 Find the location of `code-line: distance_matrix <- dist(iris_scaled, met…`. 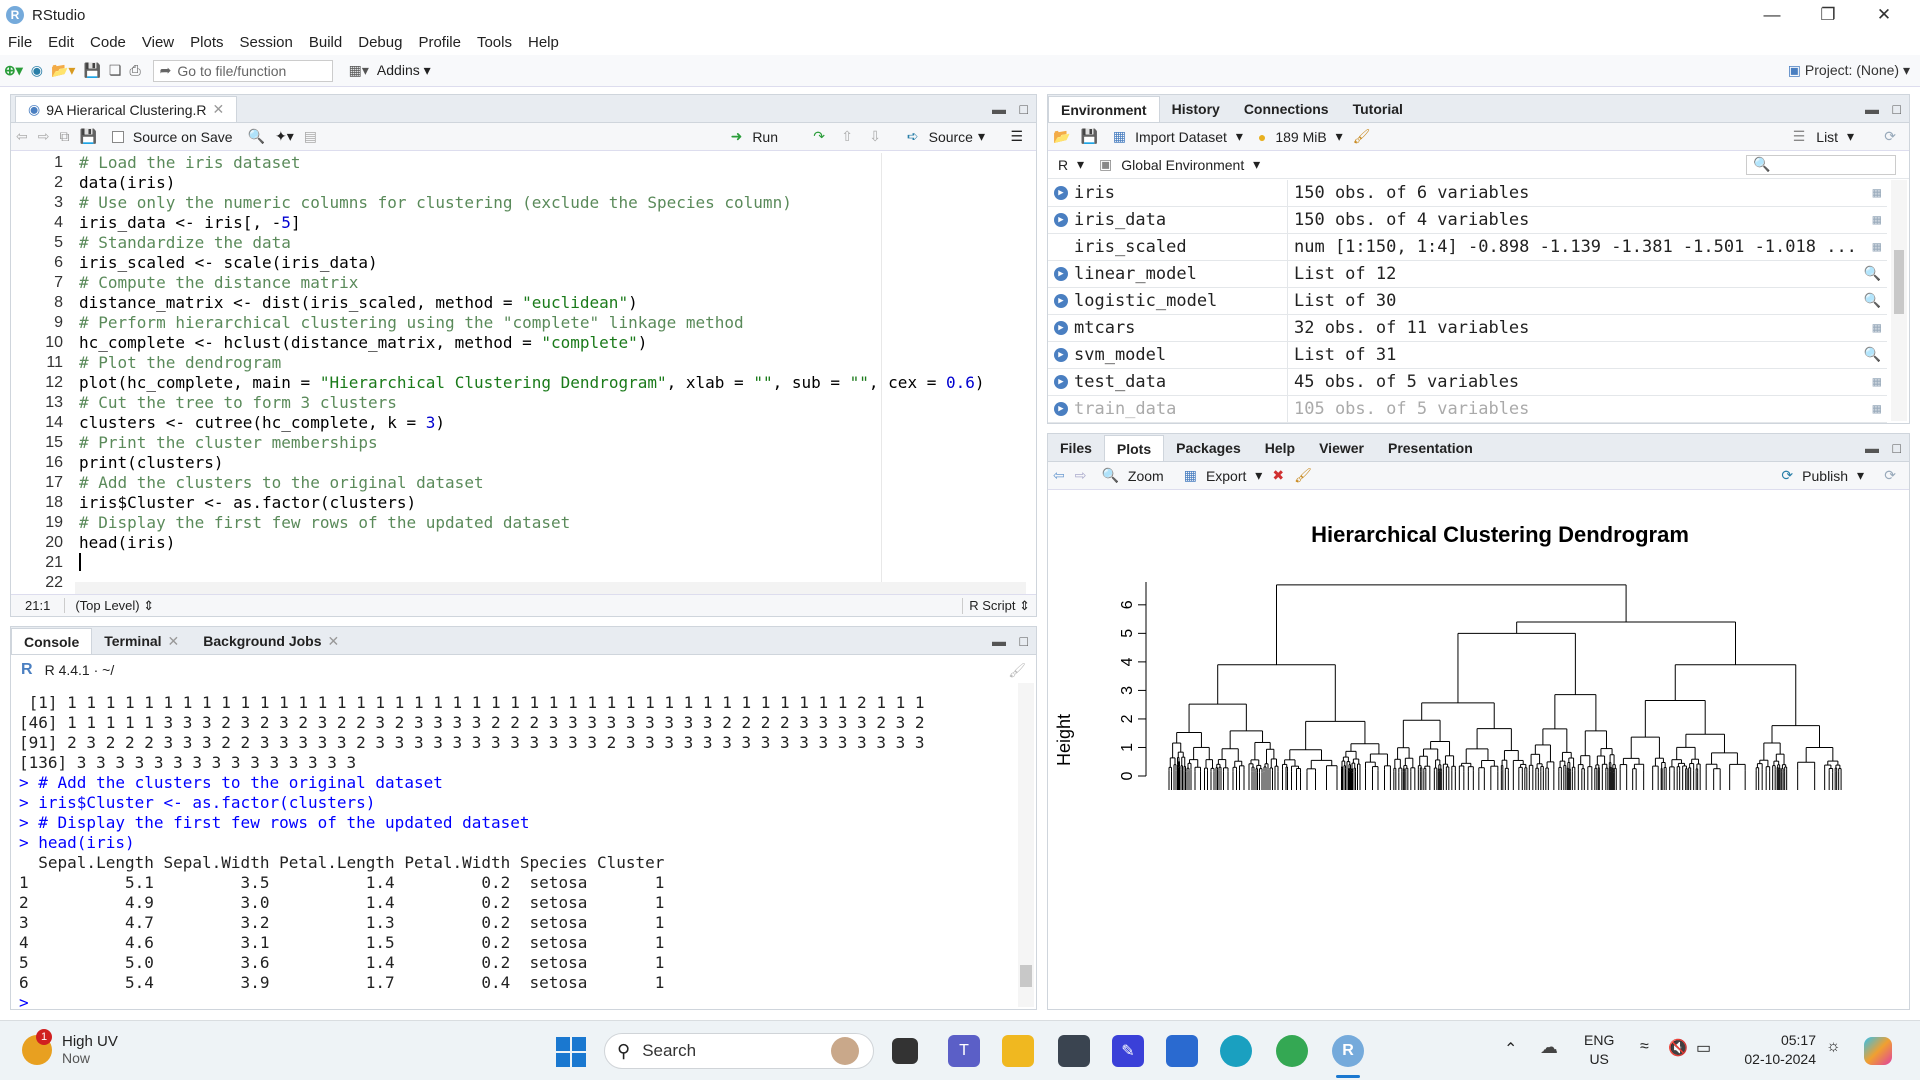

code-line: distance_matrix <- dist(iris_scaled, met… is located at coordinates (552, 303).